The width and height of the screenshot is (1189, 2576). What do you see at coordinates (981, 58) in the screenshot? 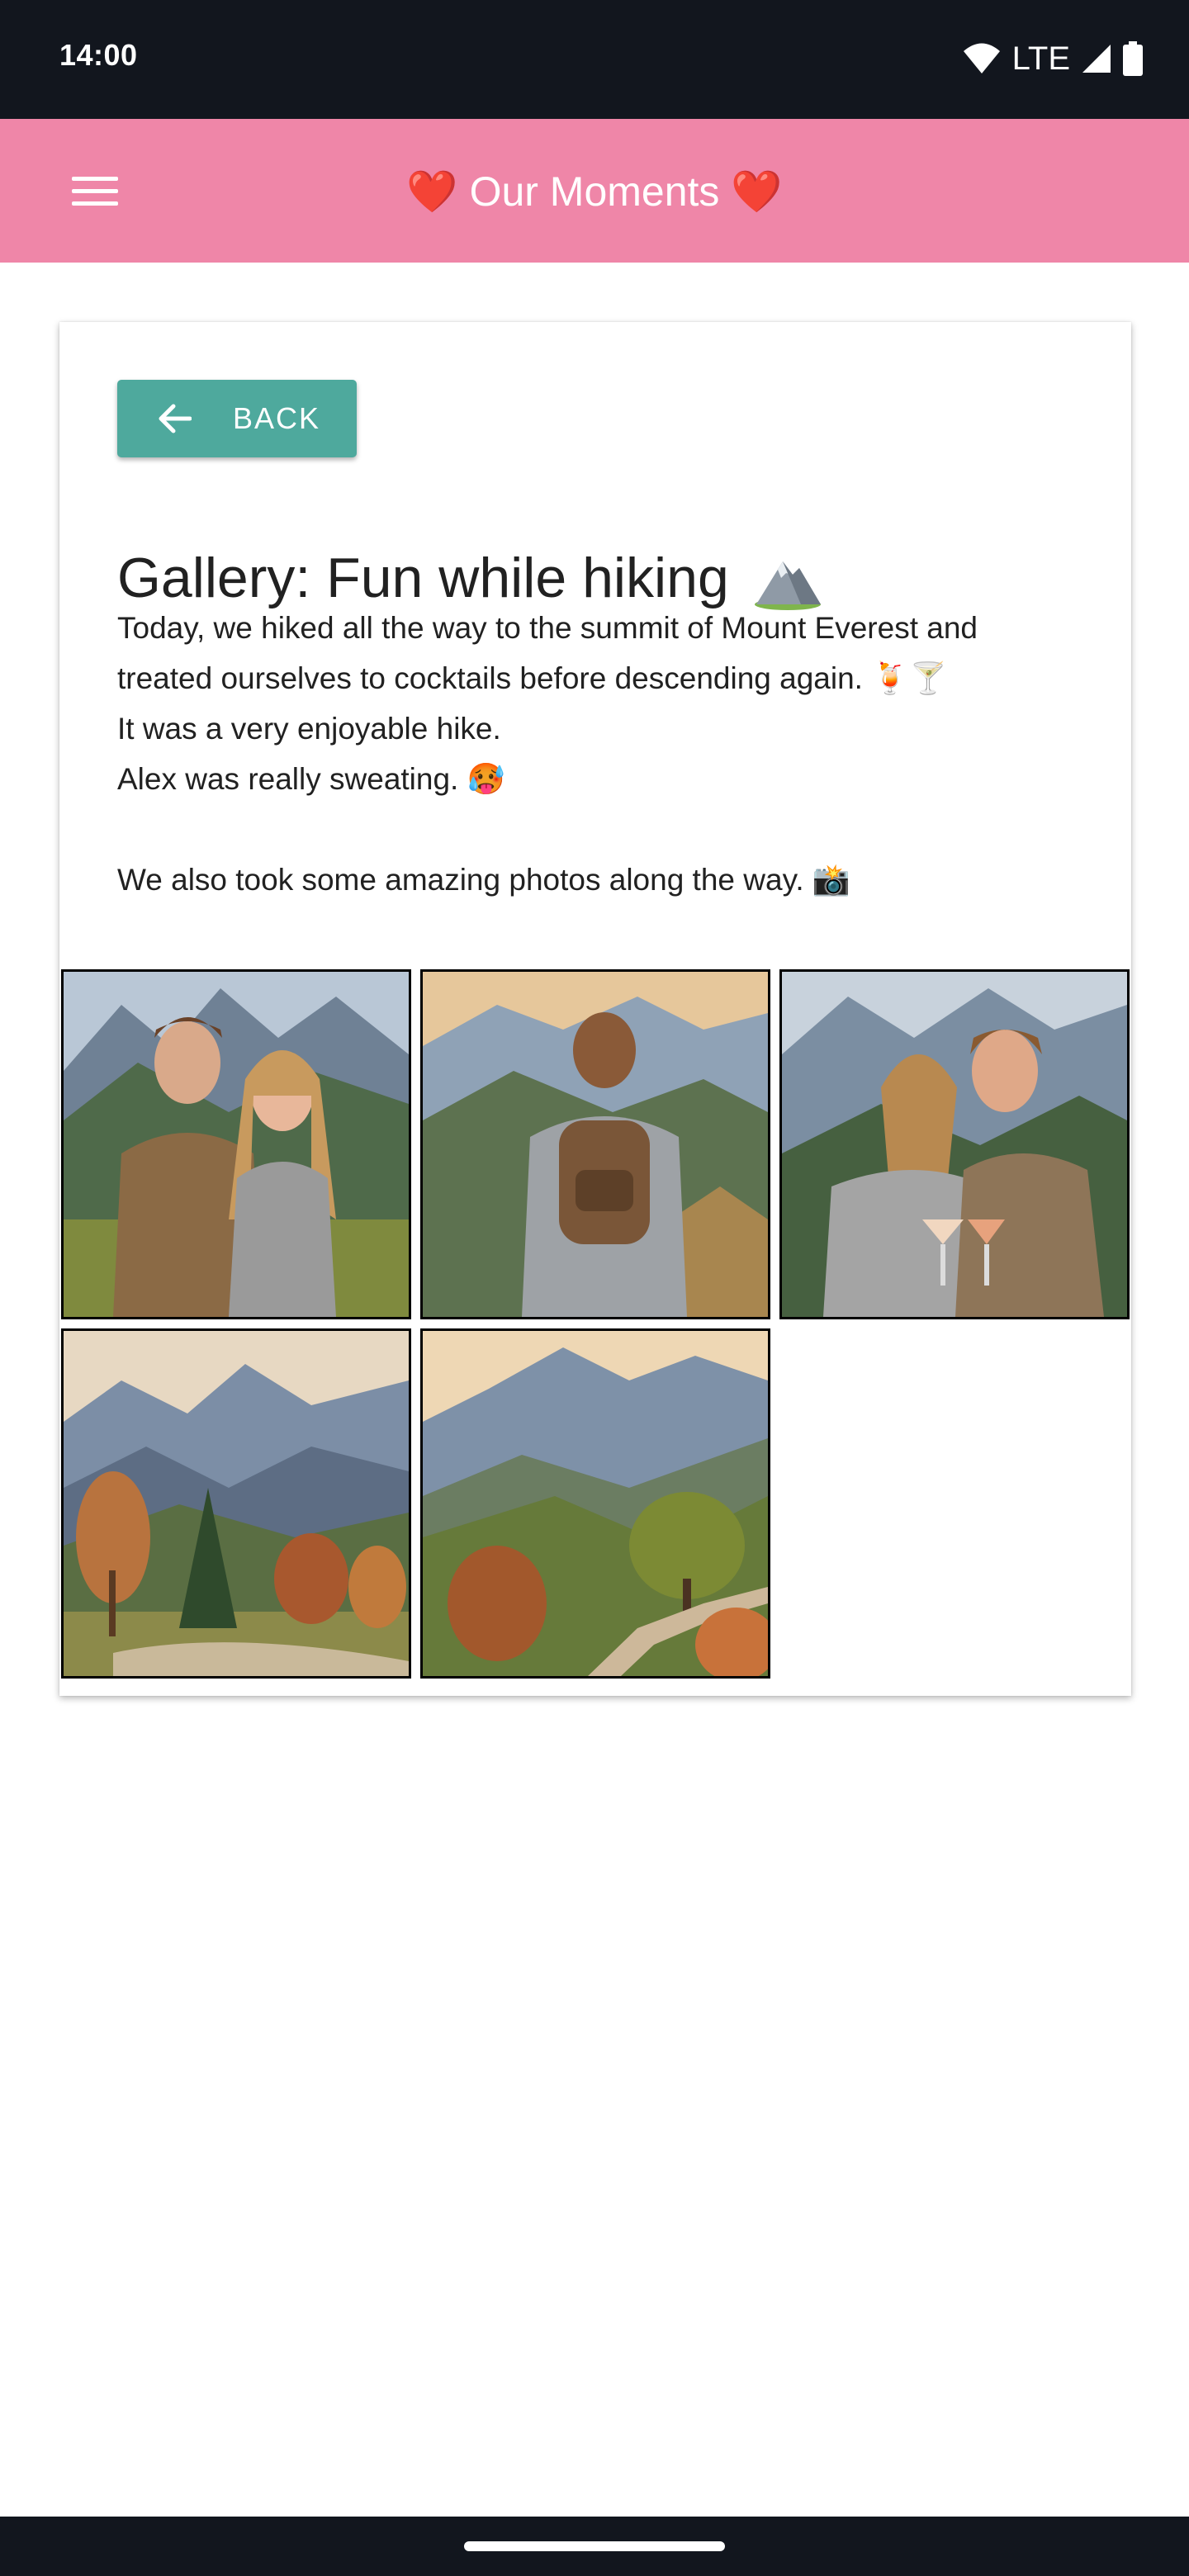
I see `wifi-icon` at bounding box center [981, 58].